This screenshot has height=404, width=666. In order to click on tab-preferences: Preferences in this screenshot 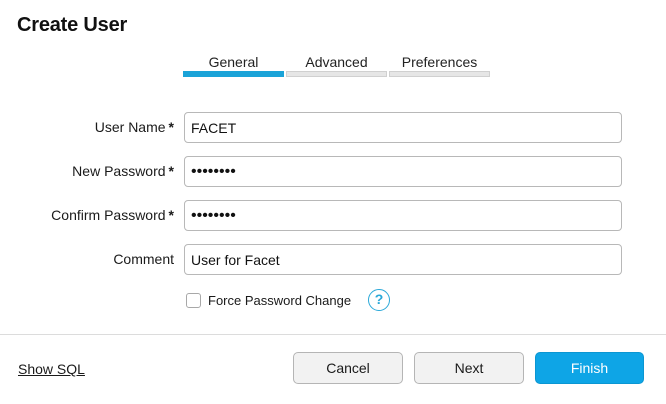, I will do `click(439, 66)`.